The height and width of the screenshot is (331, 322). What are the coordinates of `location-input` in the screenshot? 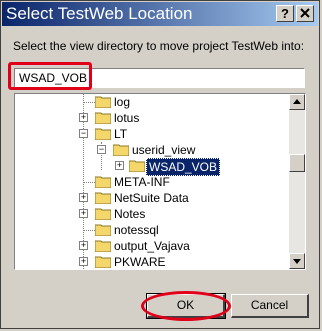 It's located at (159, 78).